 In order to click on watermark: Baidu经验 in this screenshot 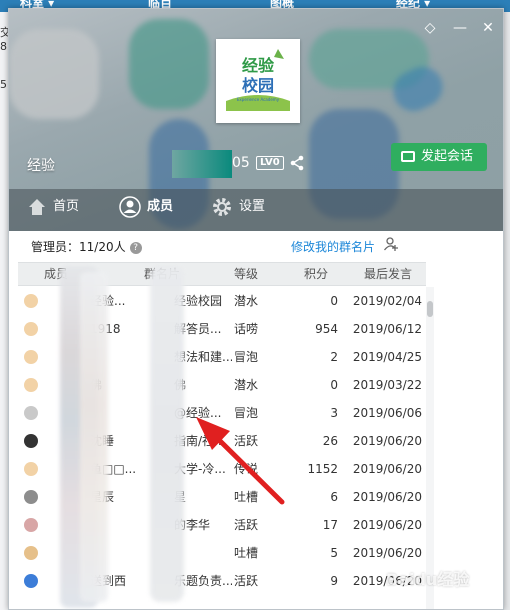, I will do `click(428, 579)`.